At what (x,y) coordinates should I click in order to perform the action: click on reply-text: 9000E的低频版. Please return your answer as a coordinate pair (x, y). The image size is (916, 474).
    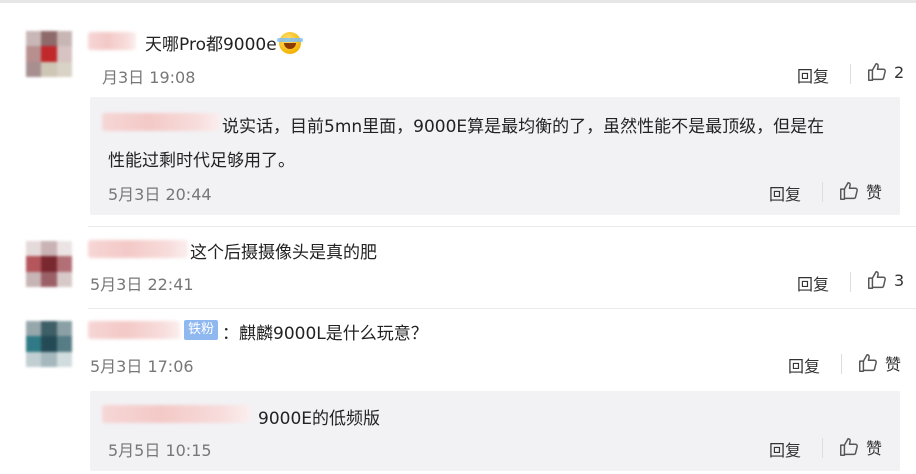
    Looking at the image, I should click on (319, 419).